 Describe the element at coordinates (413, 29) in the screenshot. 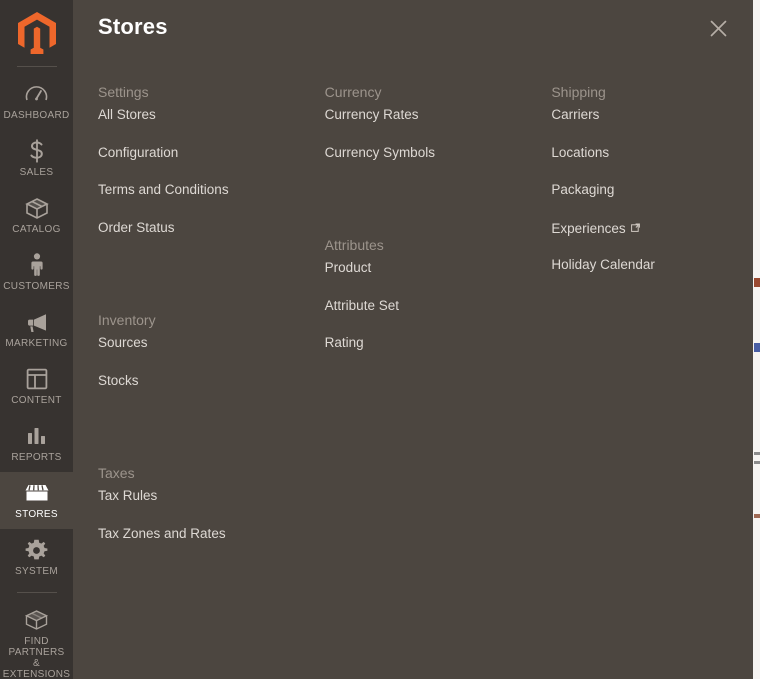

I see `menu-header: Stores` at that location.